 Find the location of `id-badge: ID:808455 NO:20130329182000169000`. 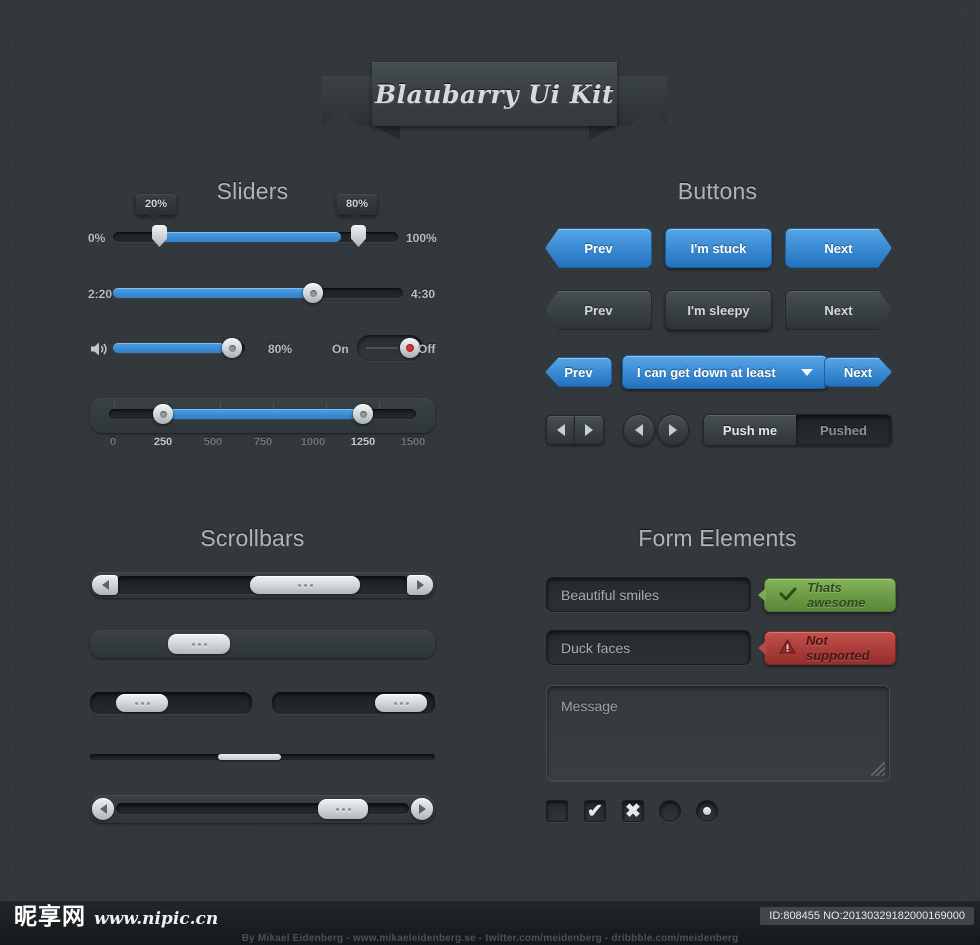

id-badge: ID:808455 NO:20130329182000169000 is located at coordinates (867, 916).